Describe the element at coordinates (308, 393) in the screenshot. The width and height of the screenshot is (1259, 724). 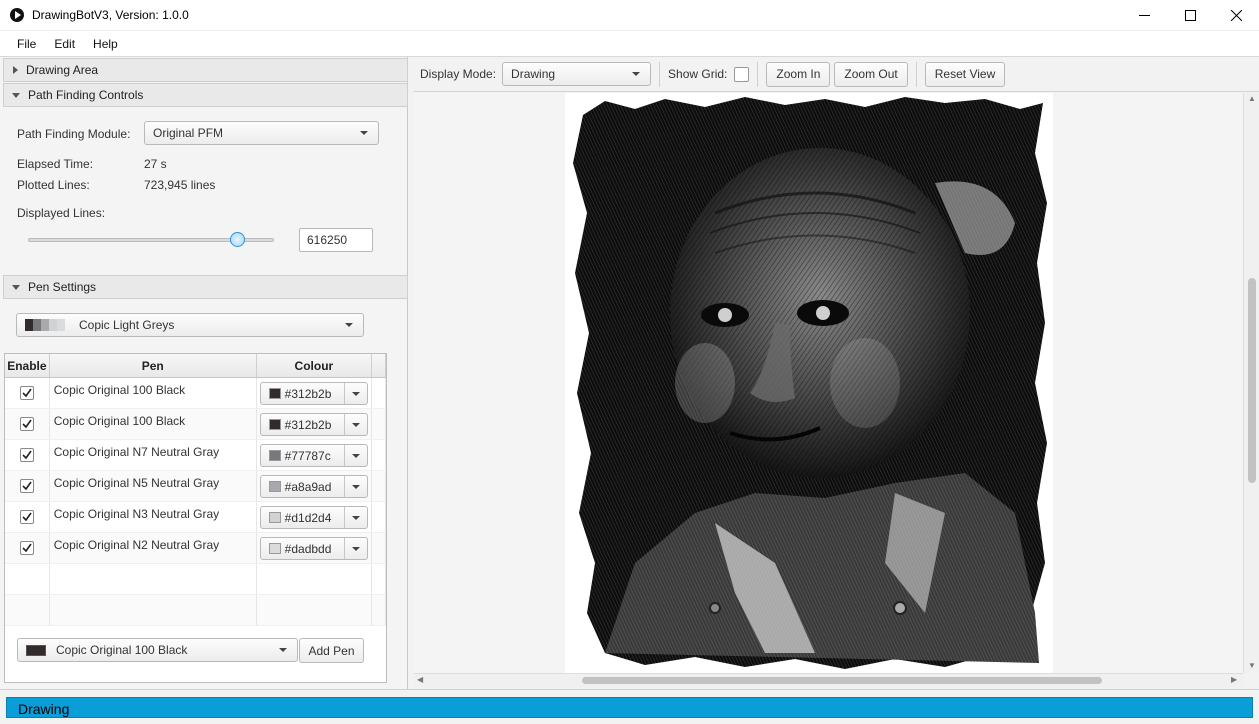
I see `colour-hex: #312b2b` at that location.